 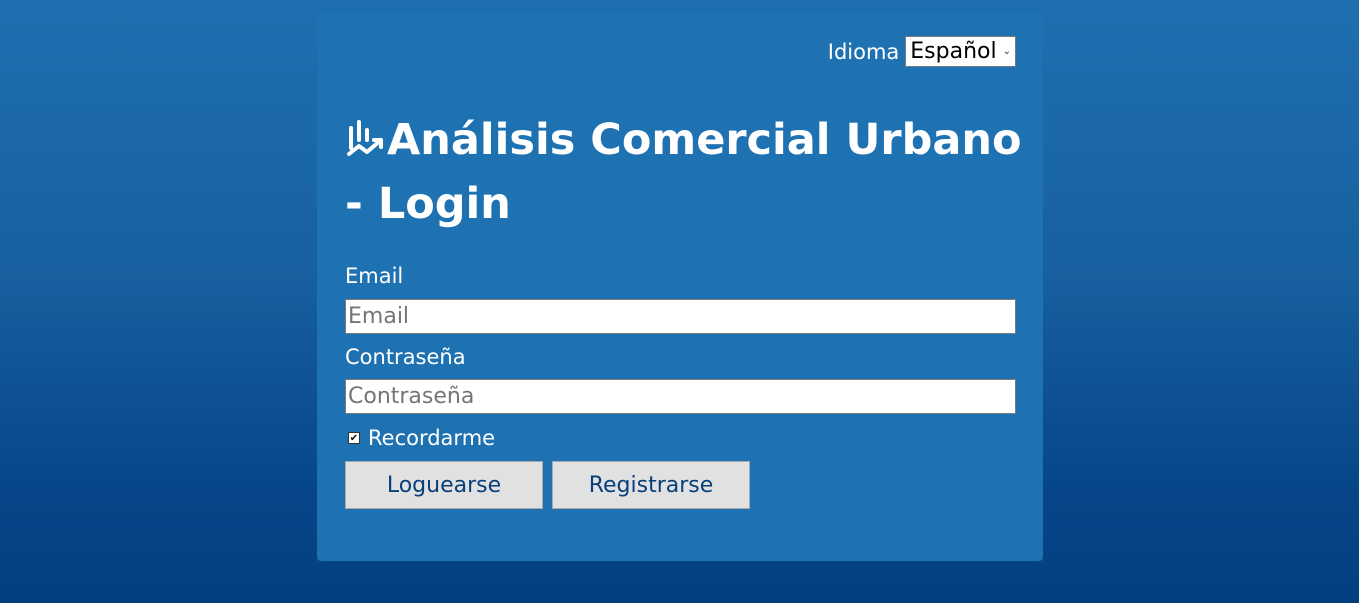 I want to click on language-select: Español ⌄, so click(x=960, y=51).